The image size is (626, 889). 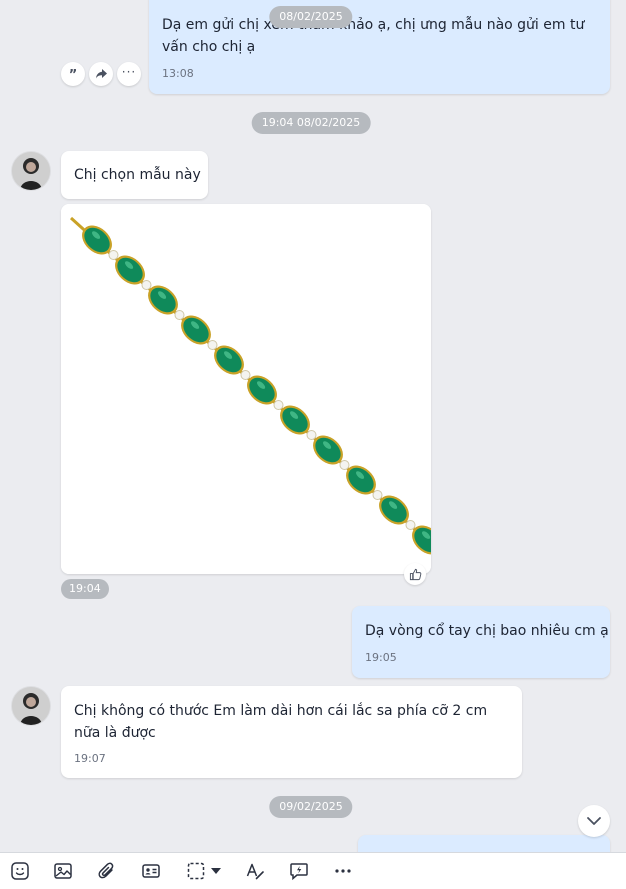 I want to click on quick-message-button, so click(x=299, y=871).